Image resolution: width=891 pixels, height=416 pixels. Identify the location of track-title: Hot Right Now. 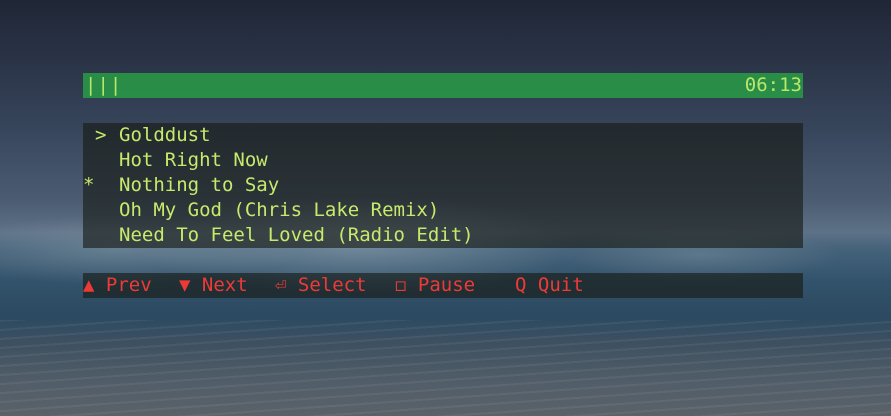
(193, 160).